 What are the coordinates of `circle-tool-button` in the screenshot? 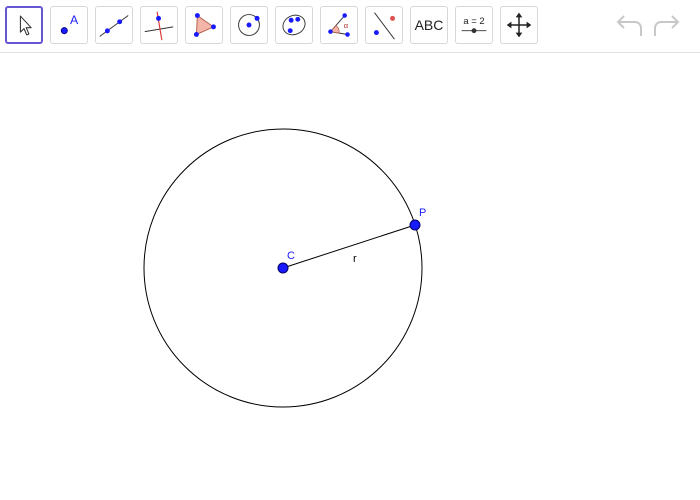 It's located at (249, 25).